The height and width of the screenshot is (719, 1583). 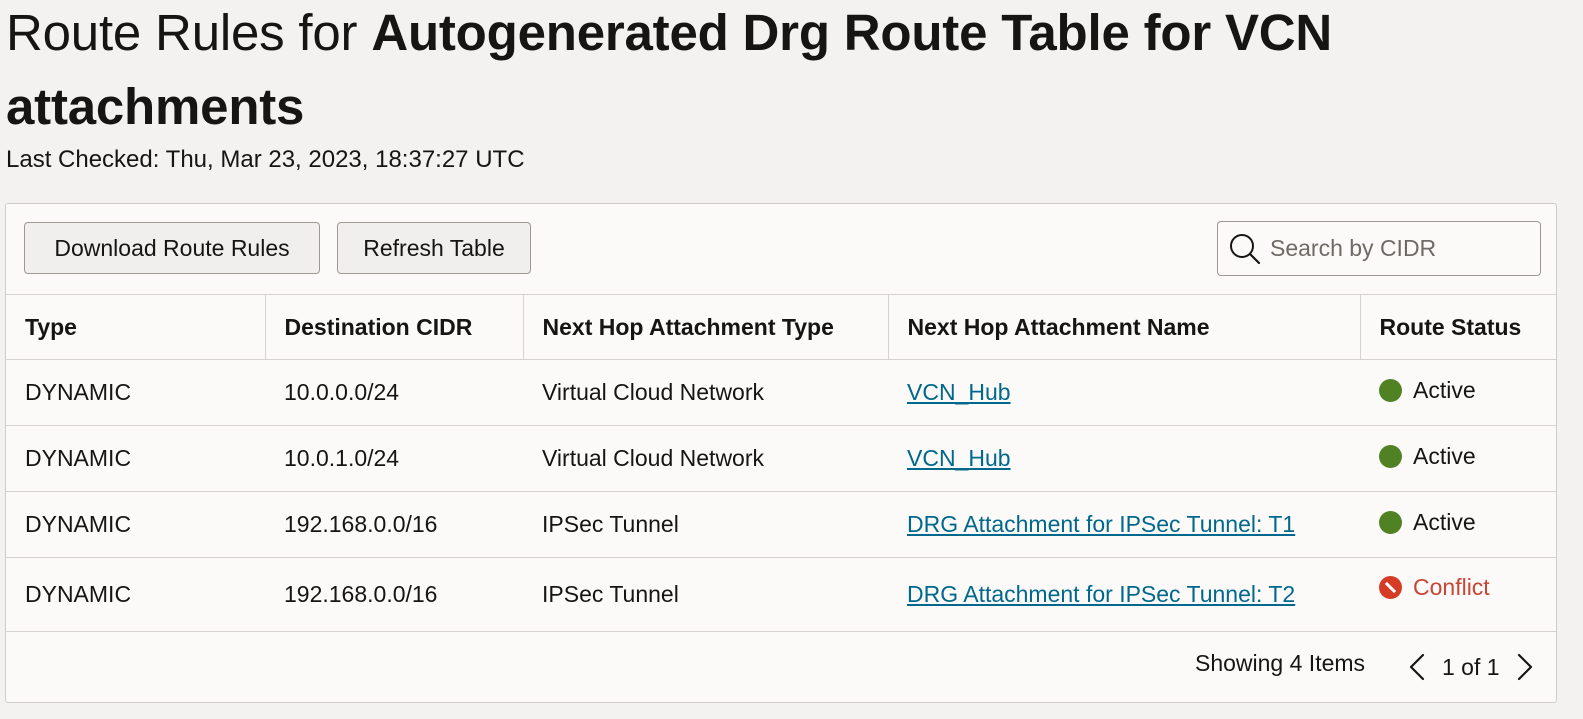 What do you see at coordinates (394, 458) in the screenshot?
I see `cell-destination-cidr: 10.0.1.0/24` at bounding box center [394, 458].